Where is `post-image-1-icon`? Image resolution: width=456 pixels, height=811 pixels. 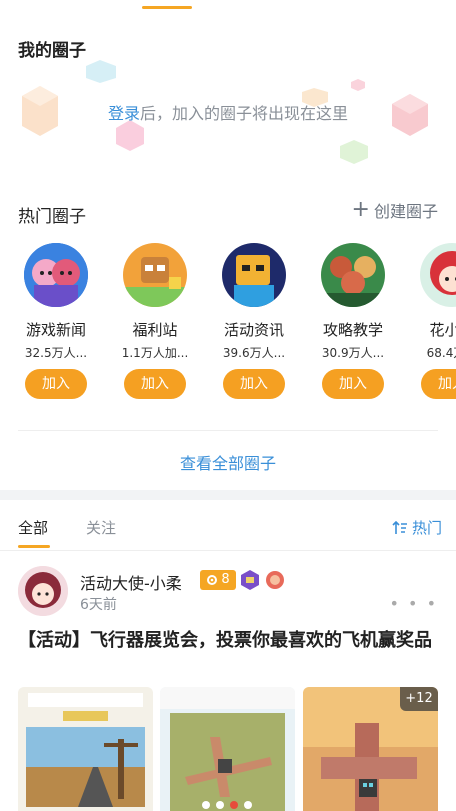
post-image-1-icon is located at coordinates (85, 749).